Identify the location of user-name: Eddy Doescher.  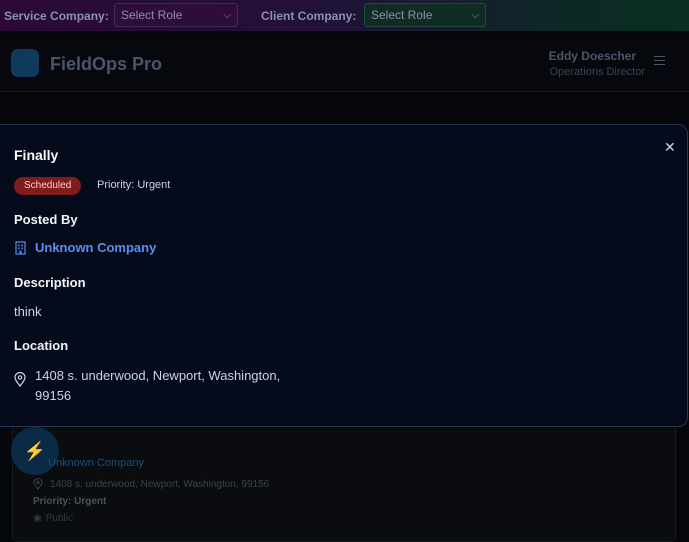
(592, 56).